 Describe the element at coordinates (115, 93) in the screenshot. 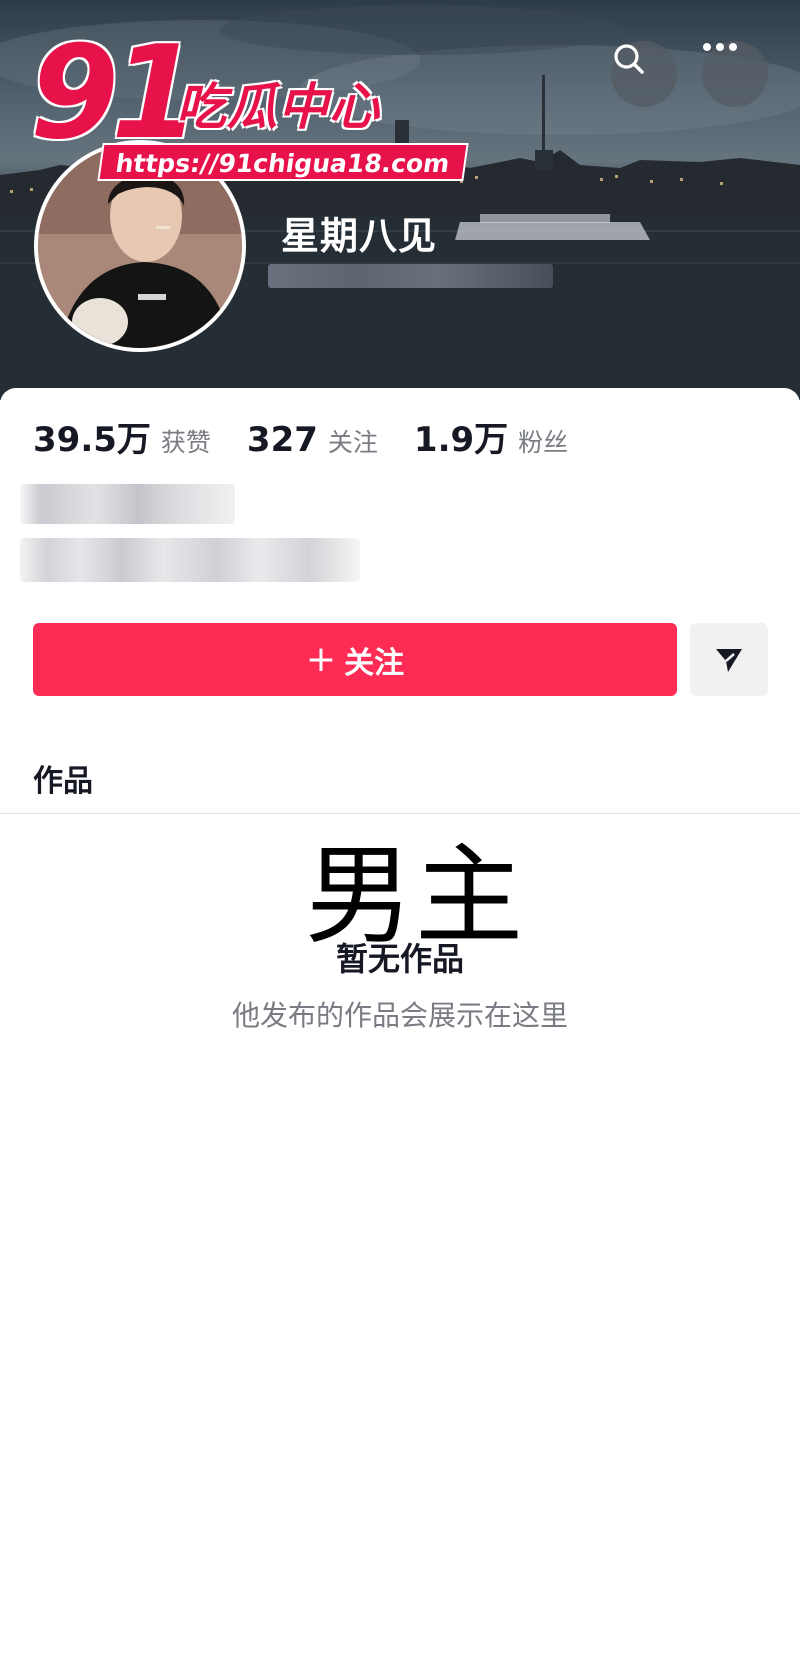

I see `watermark-number: 91` at that location.